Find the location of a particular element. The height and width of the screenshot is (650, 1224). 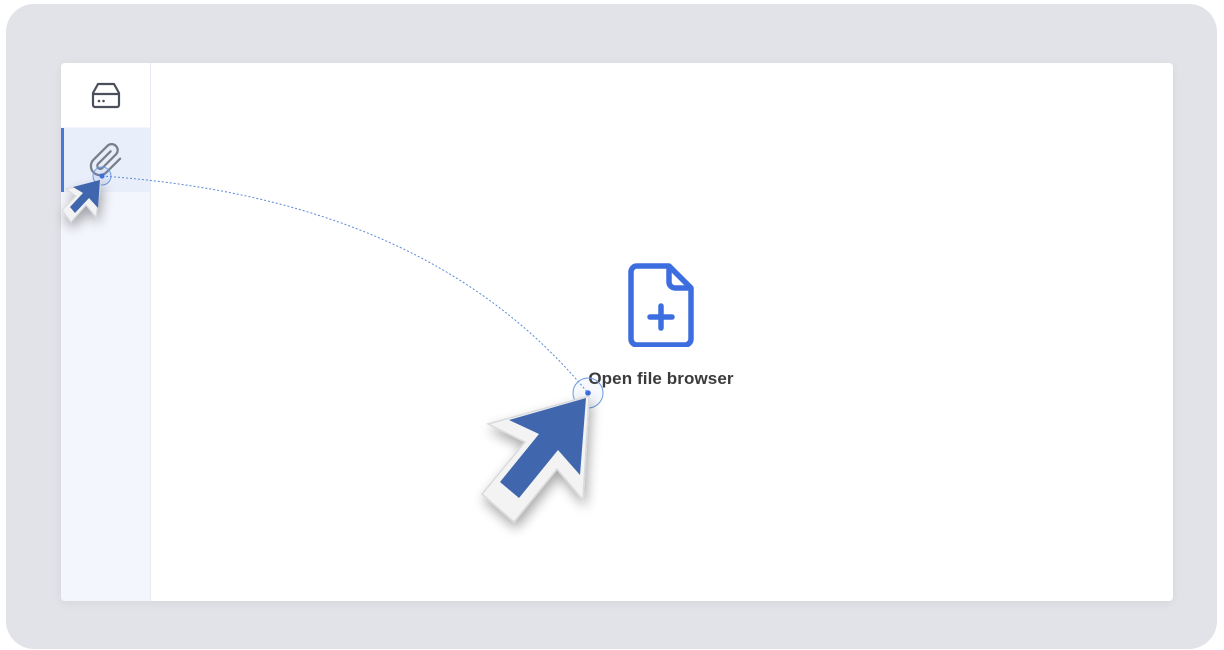

hard-drive-icon is located at coordinates (105, 95).